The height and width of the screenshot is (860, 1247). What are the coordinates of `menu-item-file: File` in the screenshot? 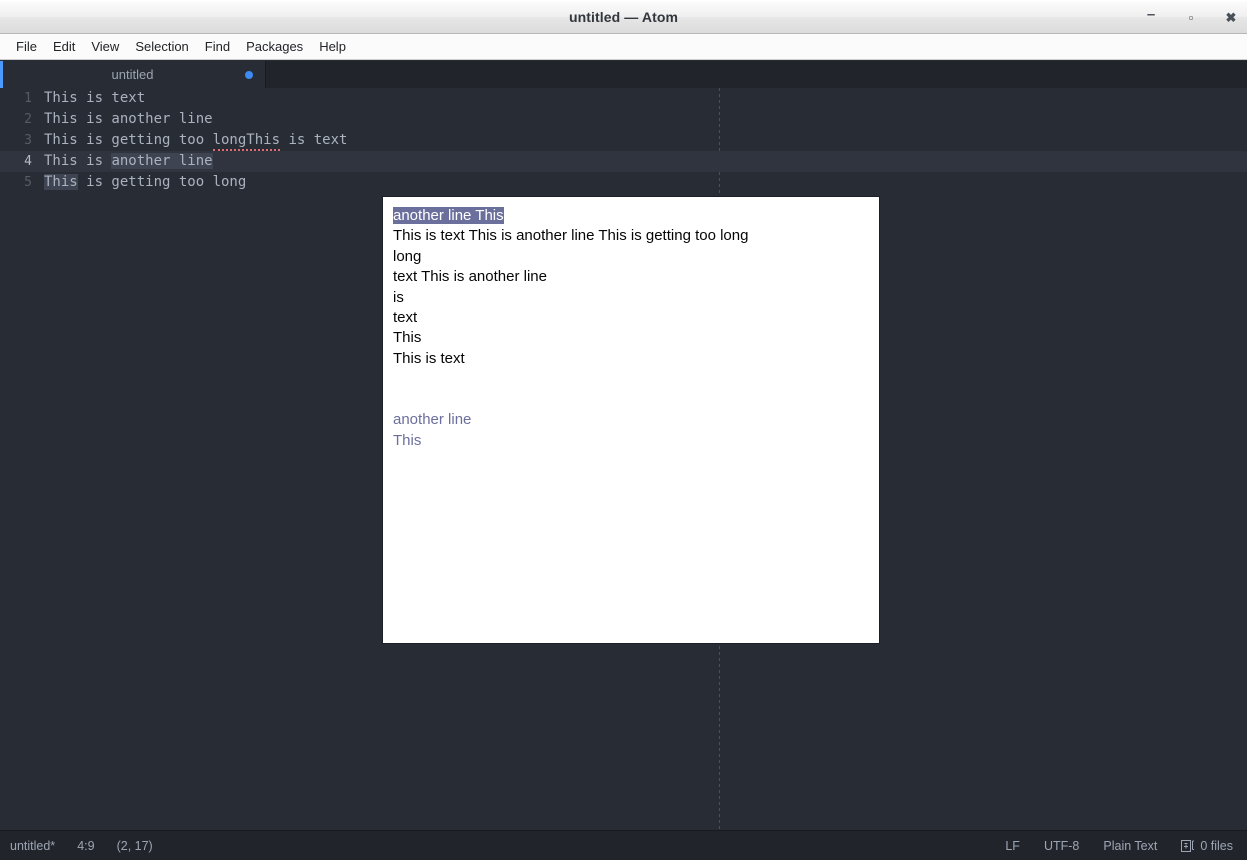 It's located at (26, 46).